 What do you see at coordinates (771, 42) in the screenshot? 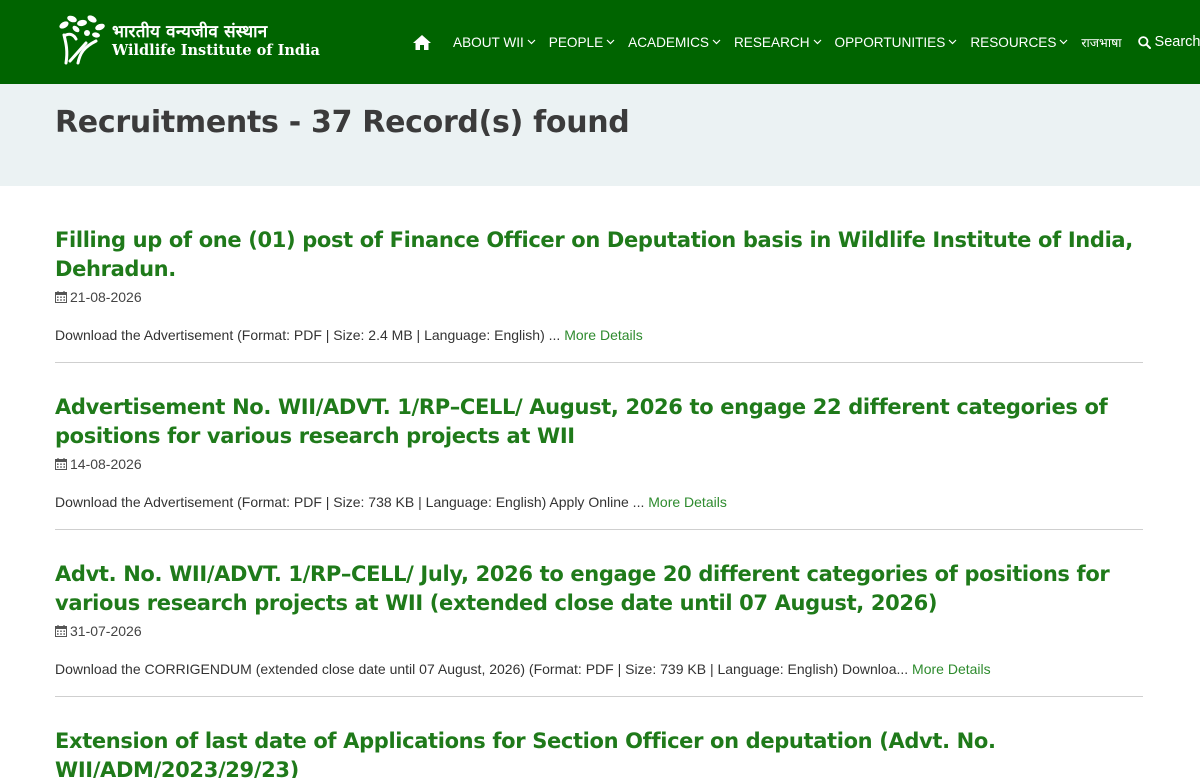
I see `nav-research-label: RESEARCH` at bounding box center [771, 42].